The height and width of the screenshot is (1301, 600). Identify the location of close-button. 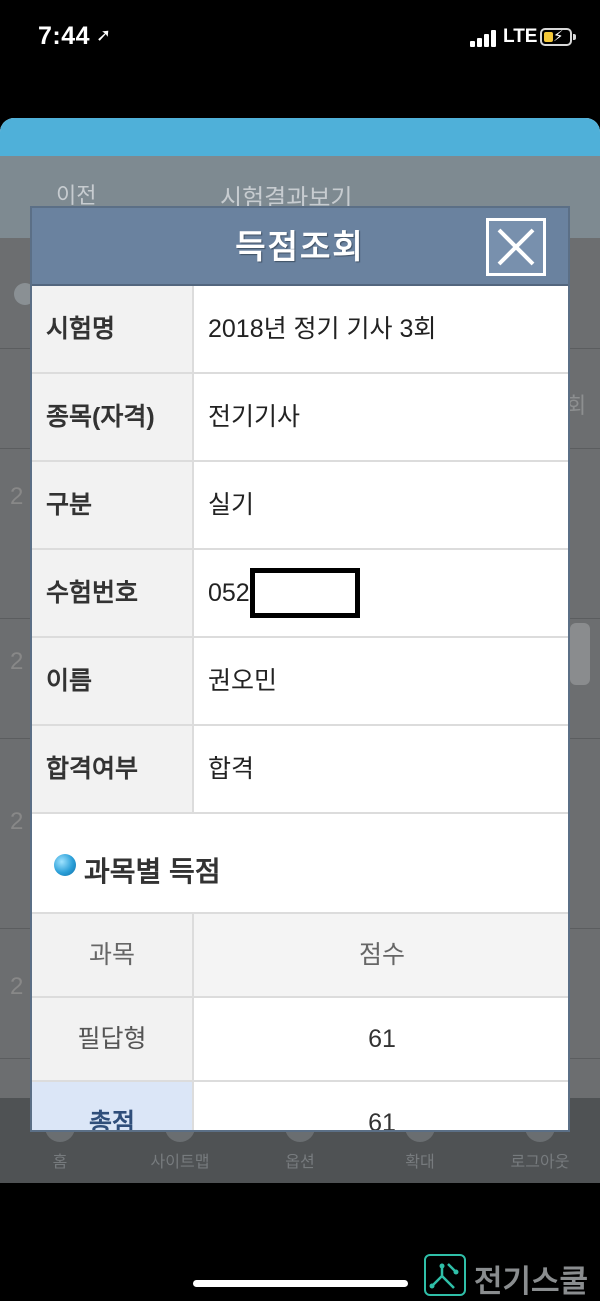
(516, 247).